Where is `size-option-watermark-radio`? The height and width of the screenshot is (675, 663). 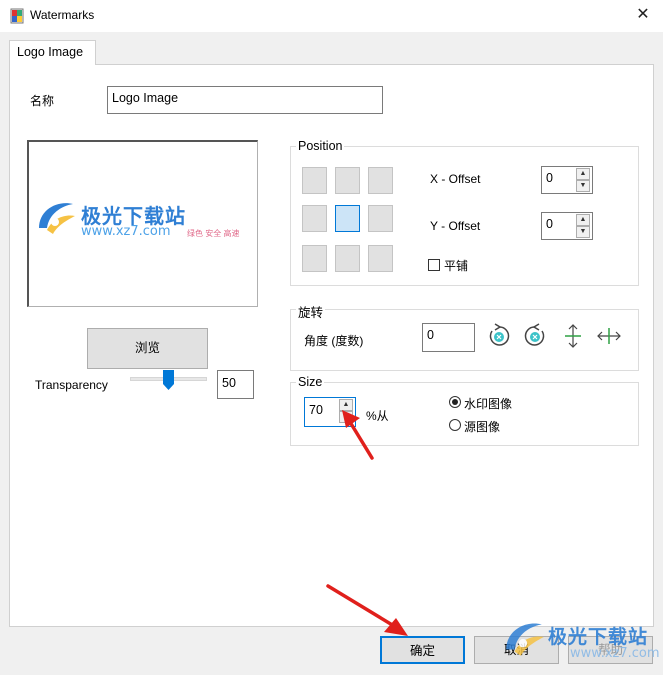 size-option-watermark-radio is located at coordinates (455, 402).